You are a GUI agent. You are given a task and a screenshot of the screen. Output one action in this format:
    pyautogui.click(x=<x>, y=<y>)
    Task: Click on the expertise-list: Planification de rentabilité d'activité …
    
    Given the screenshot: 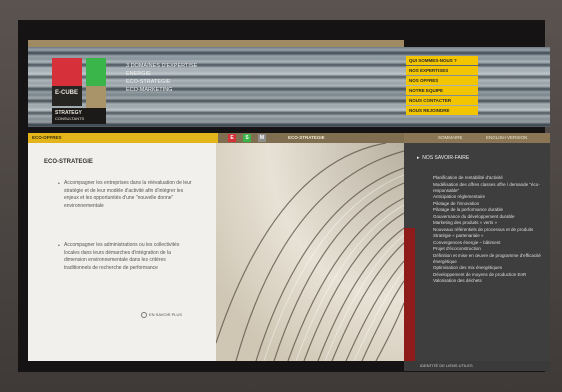 What is the action you would take?
    pyautogui.click(x=489, y=230)
    